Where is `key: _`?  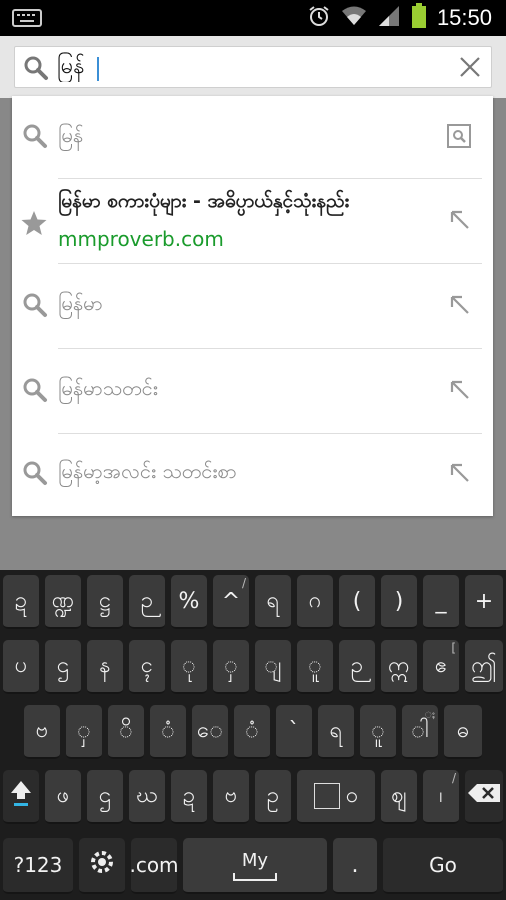
key: _ is located at coordinates (441, 602).